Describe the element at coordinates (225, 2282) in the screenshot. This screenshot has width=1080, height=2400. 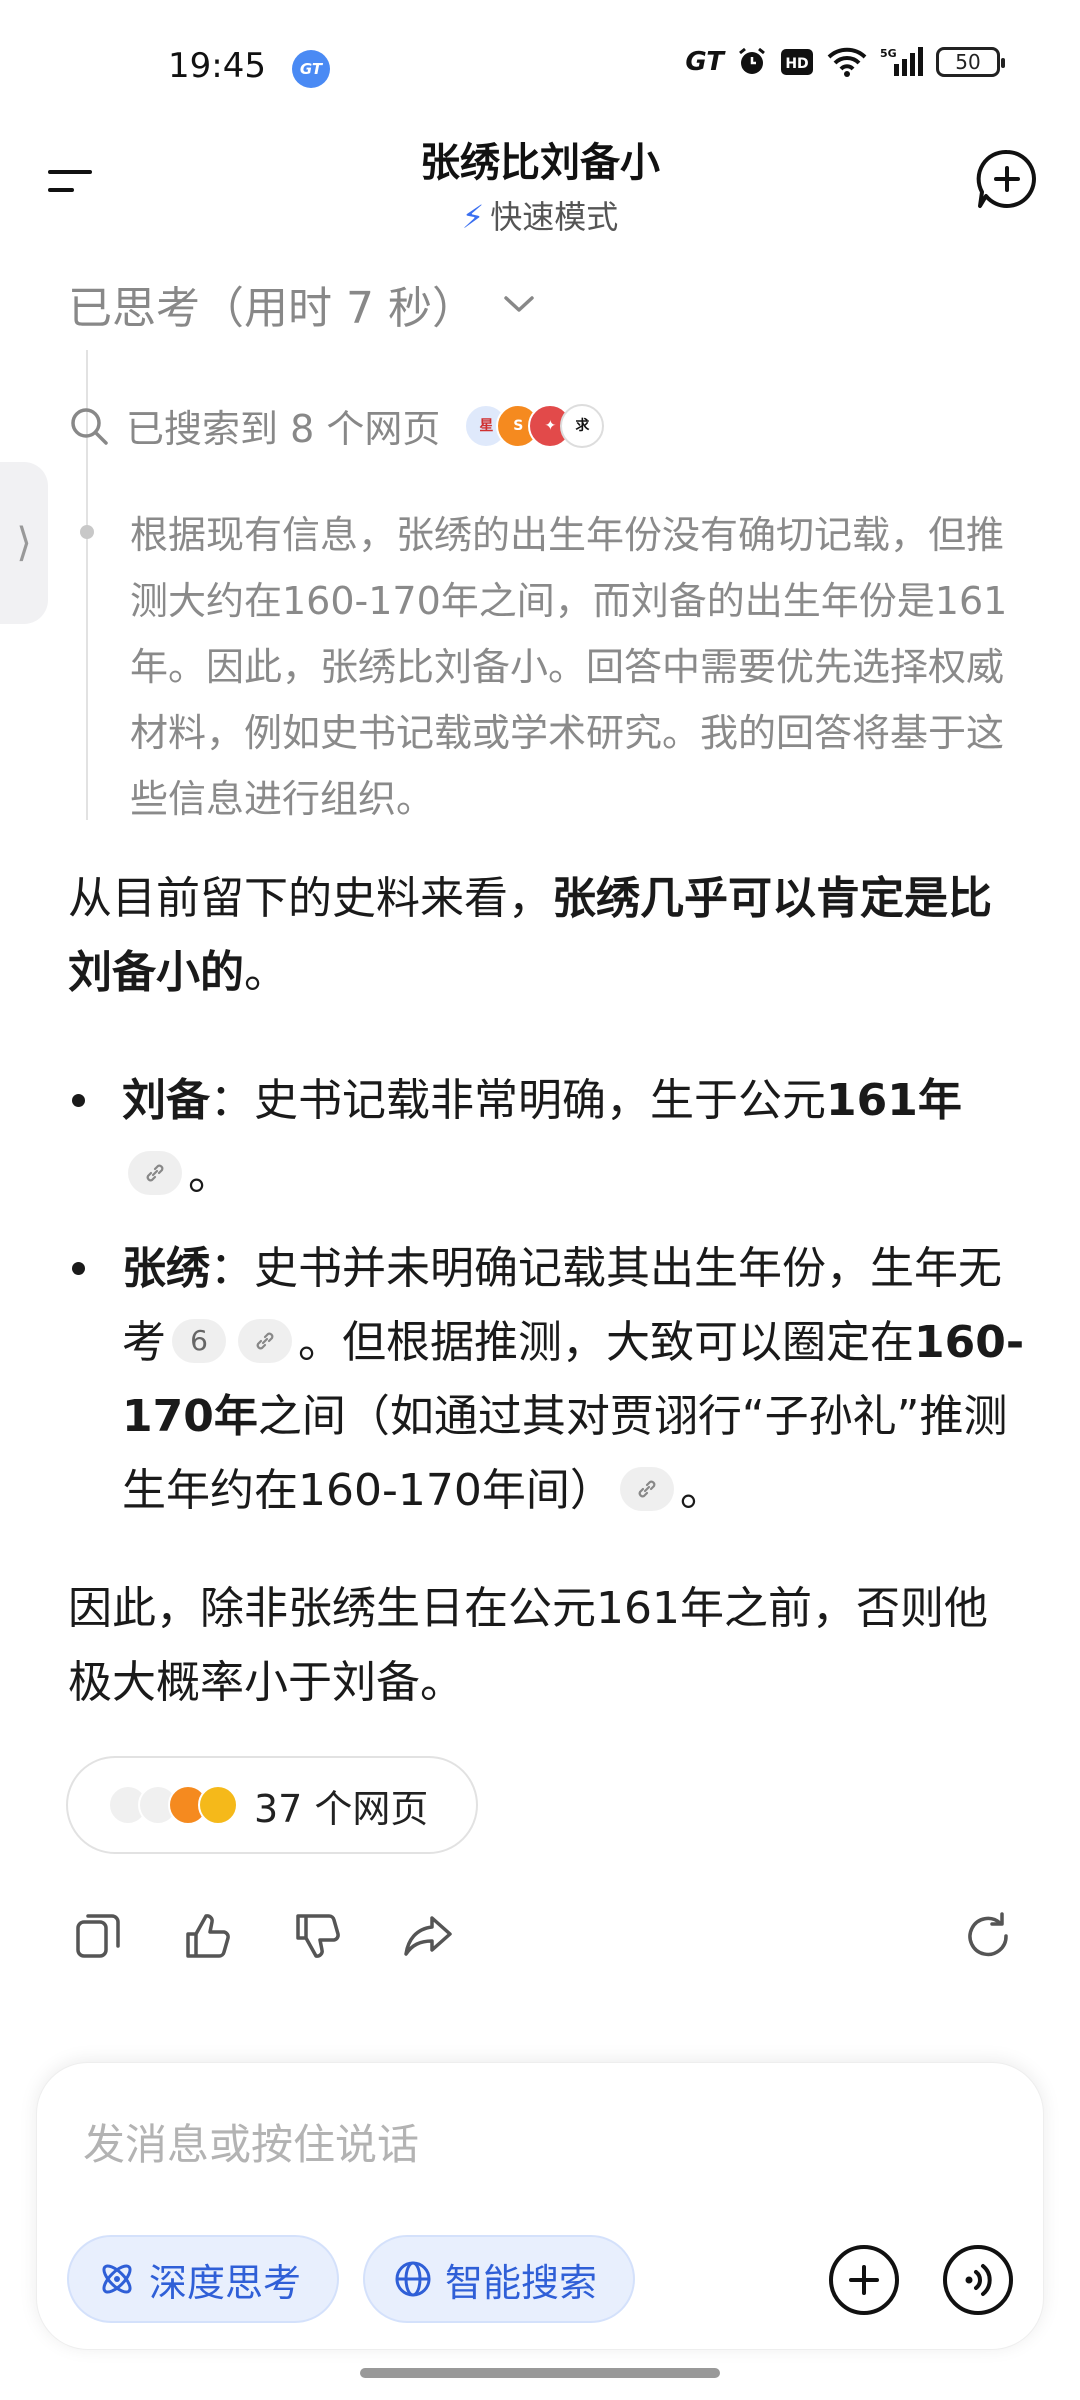
I see `deep-think-label: 深度思考` at that location.